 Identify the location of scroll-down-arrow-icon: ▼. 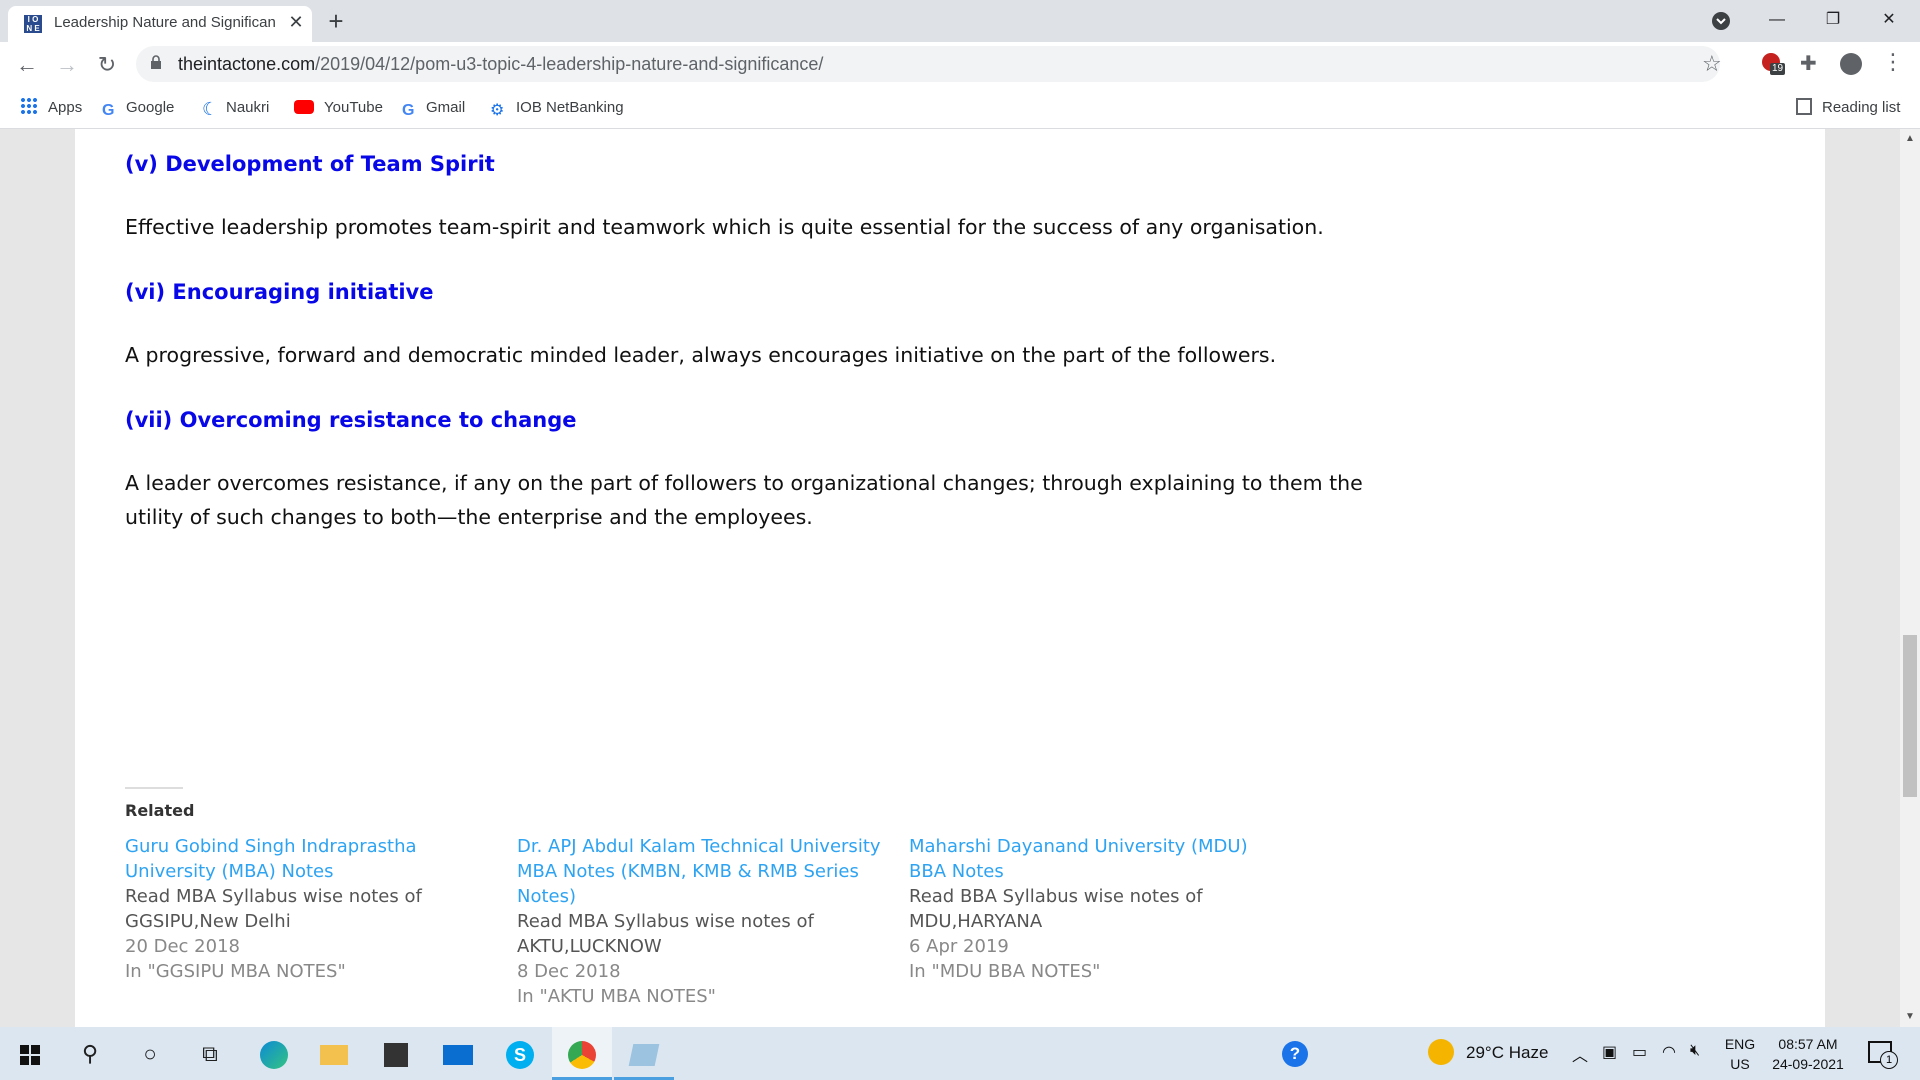
(1910, 1017).